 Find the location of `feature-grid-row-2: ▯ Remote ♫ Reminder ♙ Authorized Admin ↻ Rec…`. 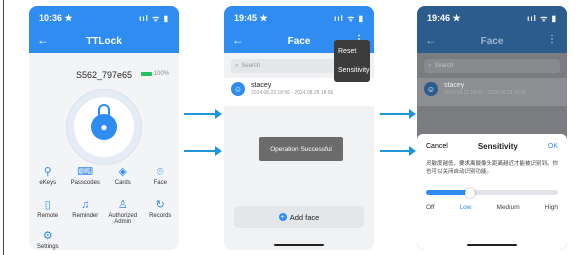

feature-grid-row-2: ▯ Remote ♫ Reminder ♙ Authorized Admin ↻ Rec… is located at coordinates (104, 212).